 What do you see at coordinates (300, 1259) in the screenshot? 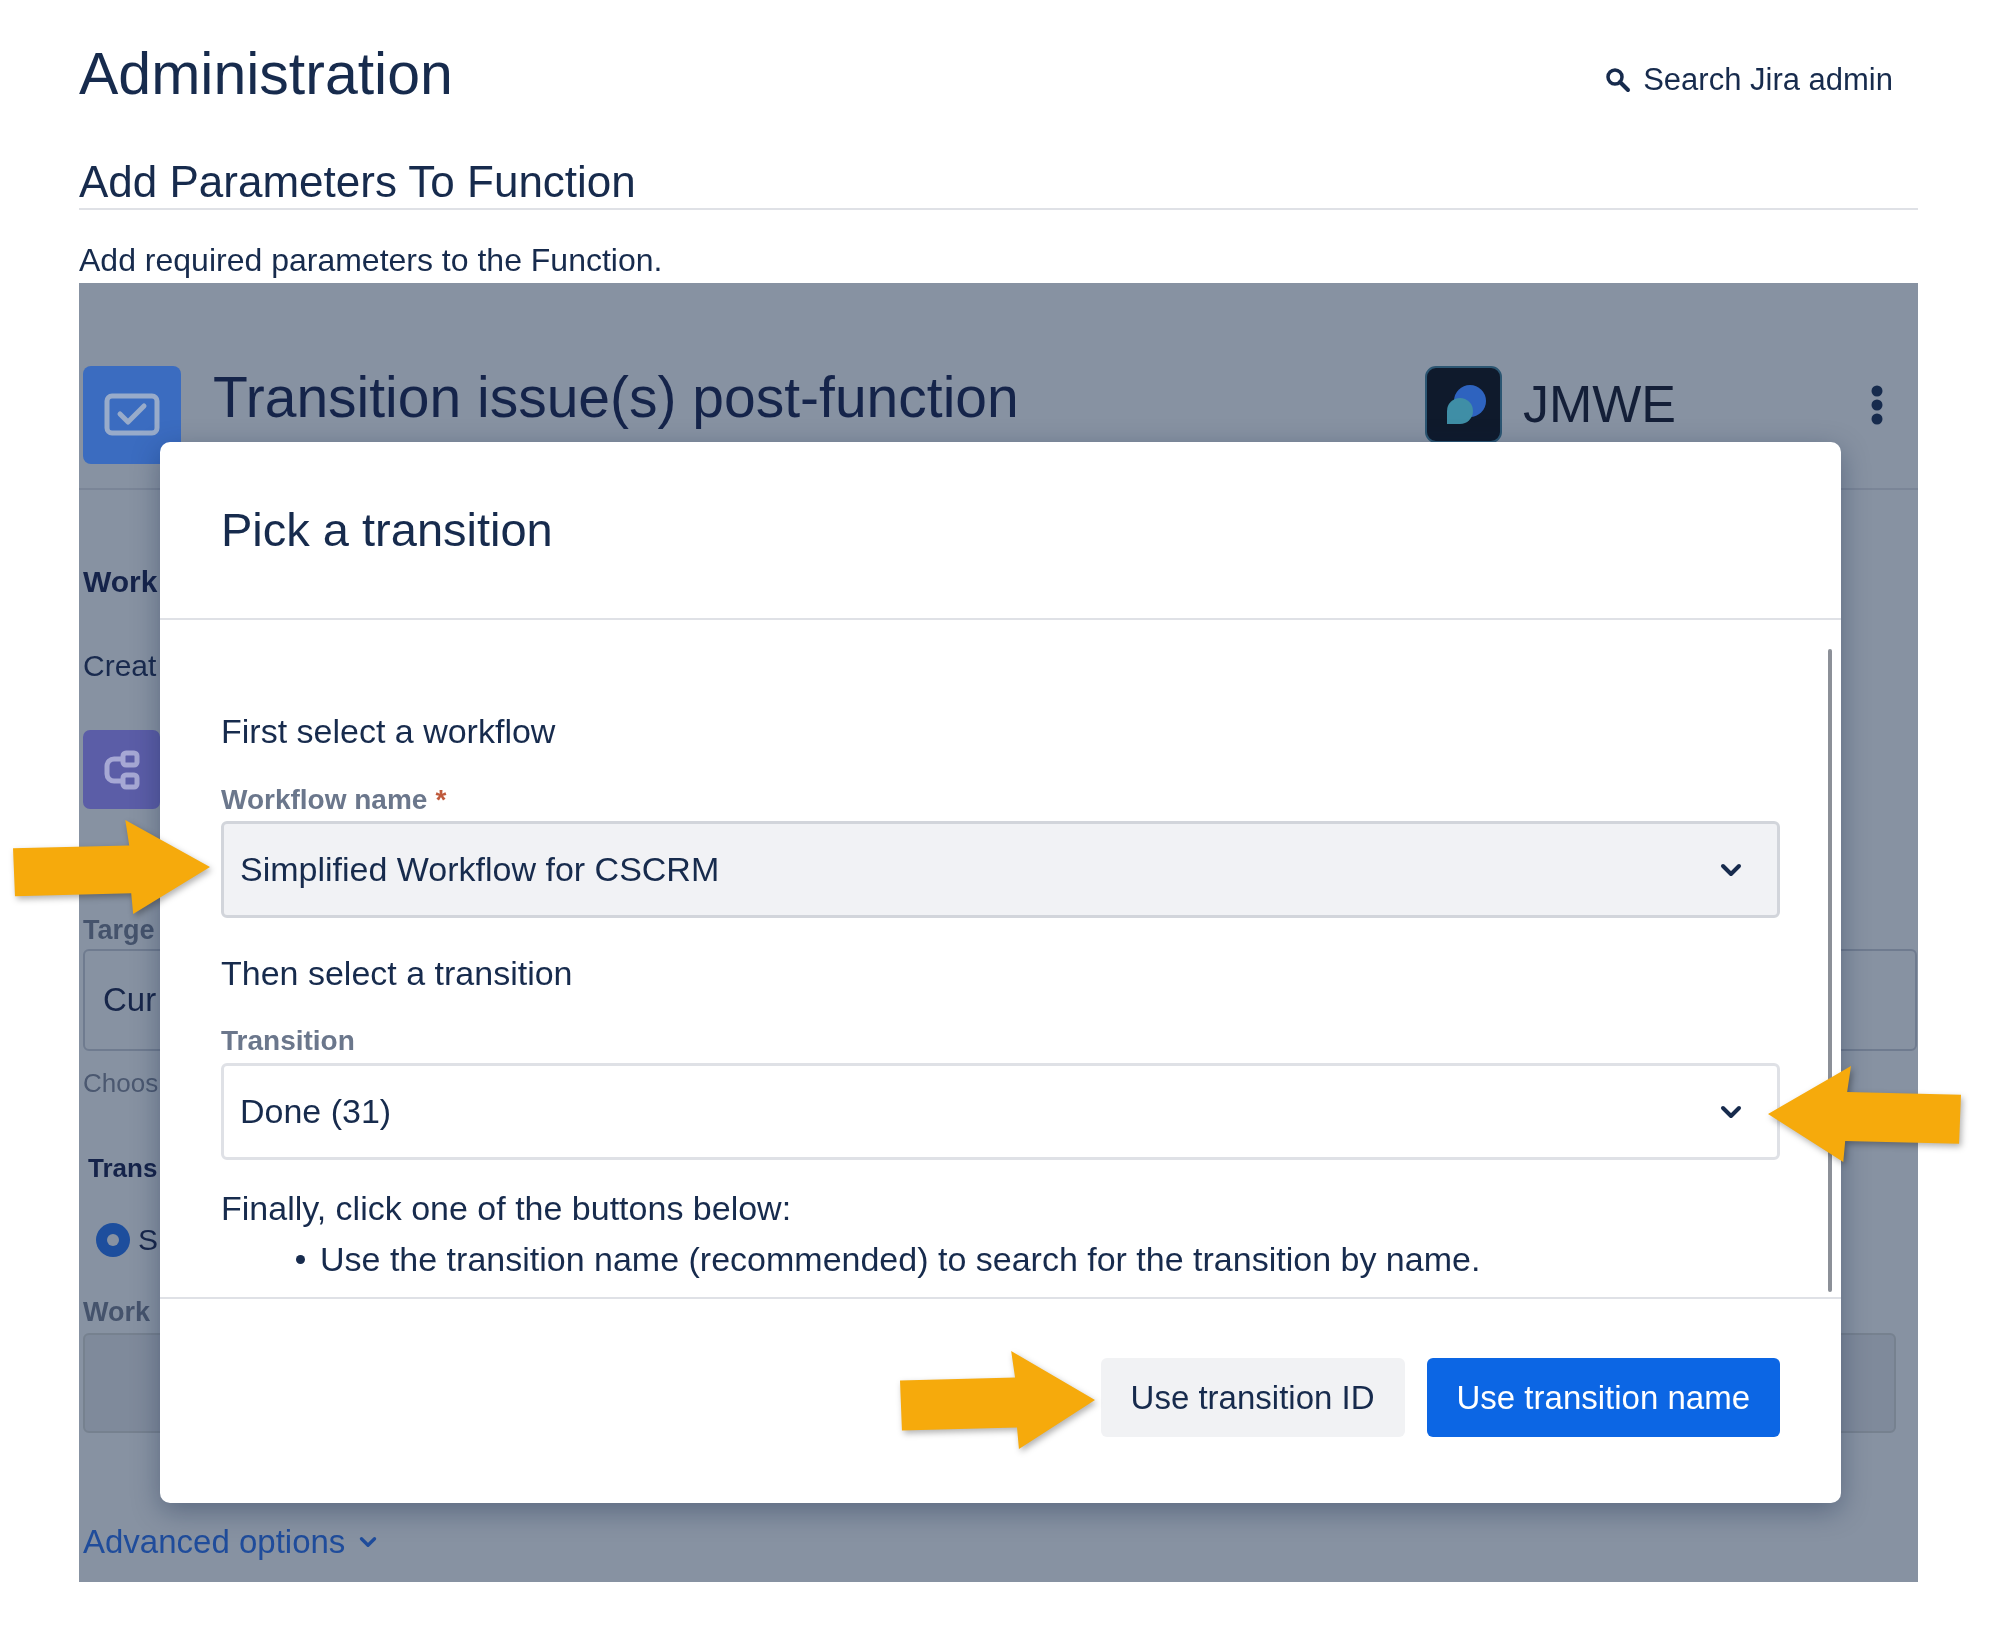
I see `bullet-icon` at bounding box center [300, 1259].